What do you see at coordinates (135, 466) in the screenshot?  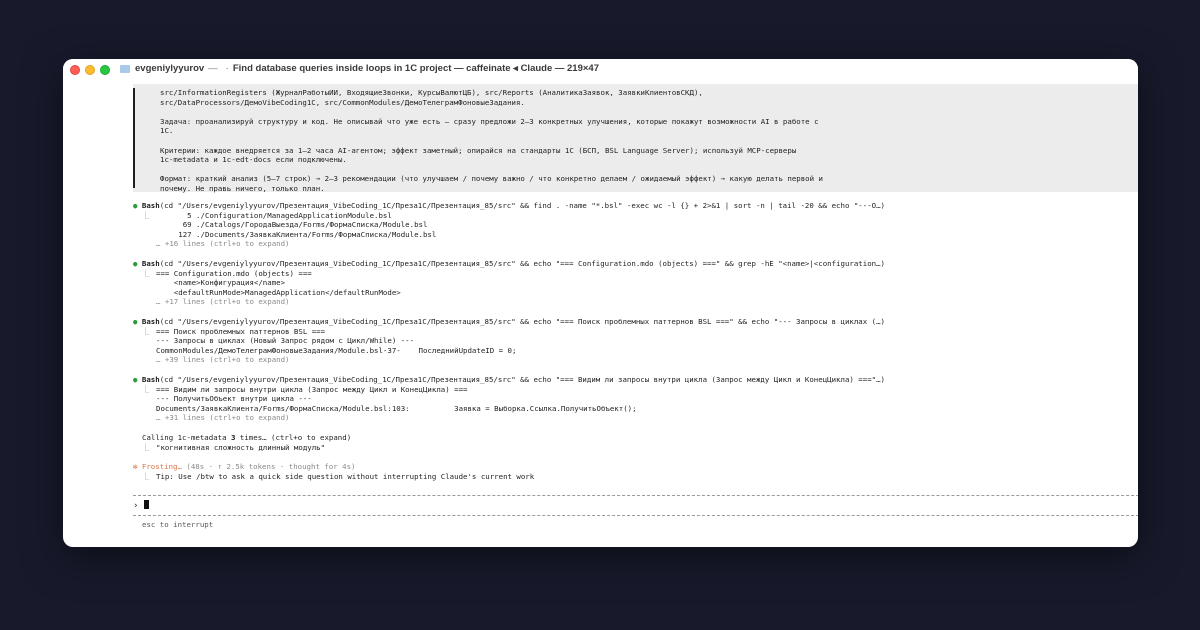 I see `asterisk-icon: ✻` at bounding box center [135, 466].